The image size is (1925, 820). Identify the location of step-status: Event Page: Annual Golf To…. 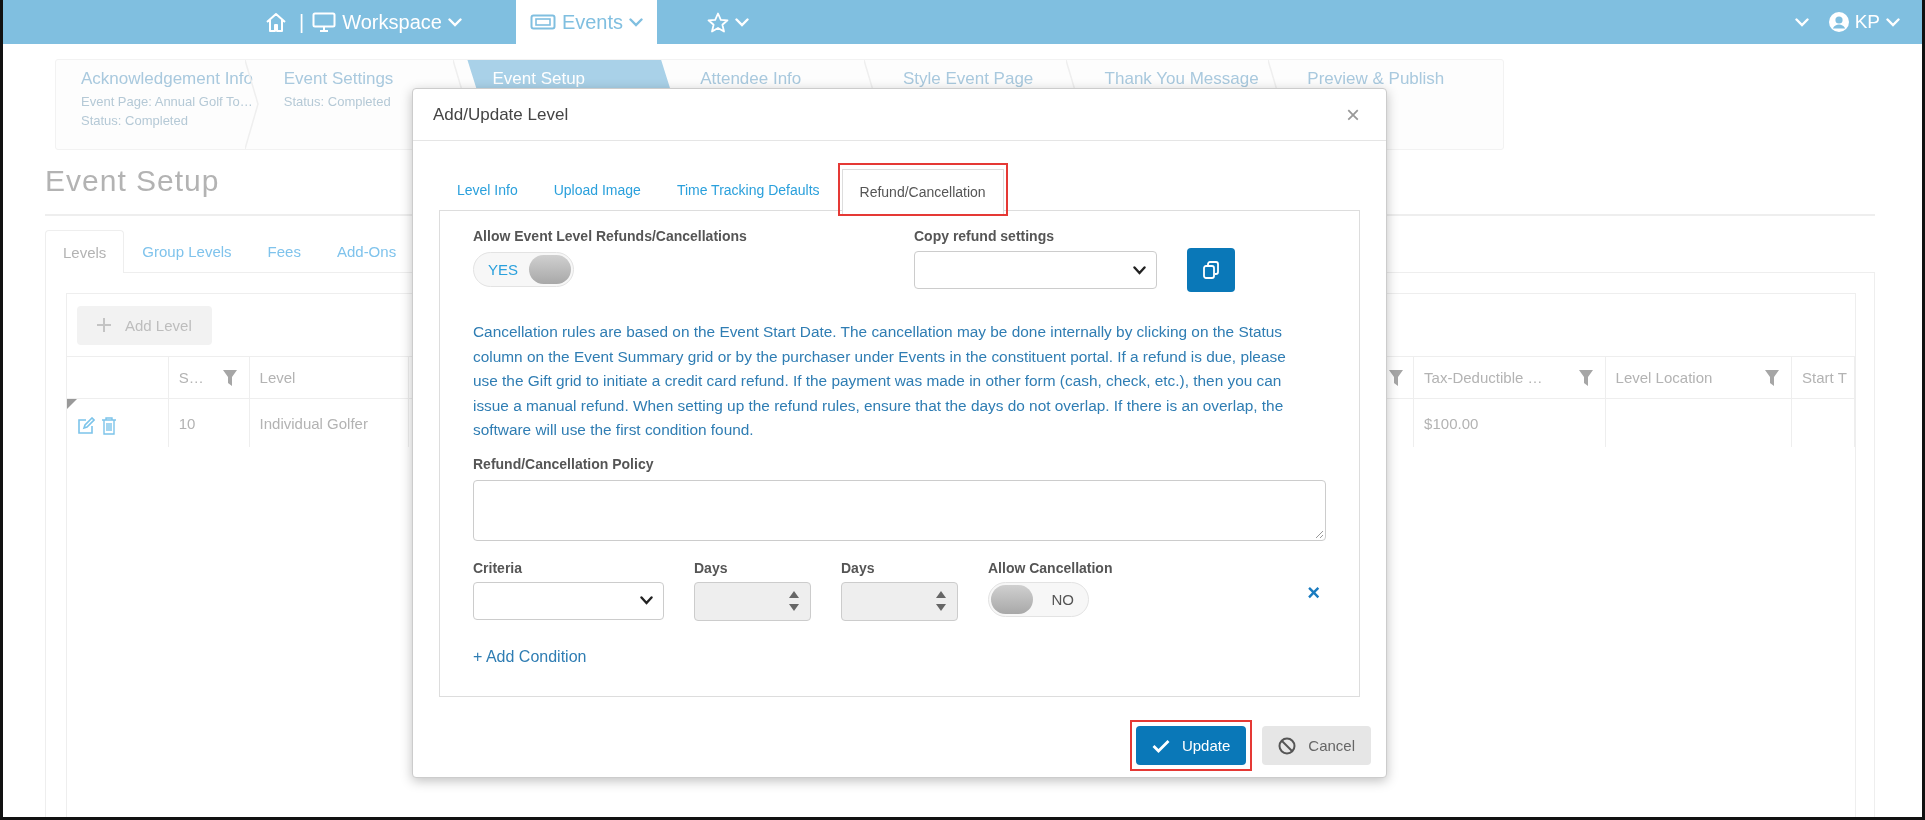
(167, 102).